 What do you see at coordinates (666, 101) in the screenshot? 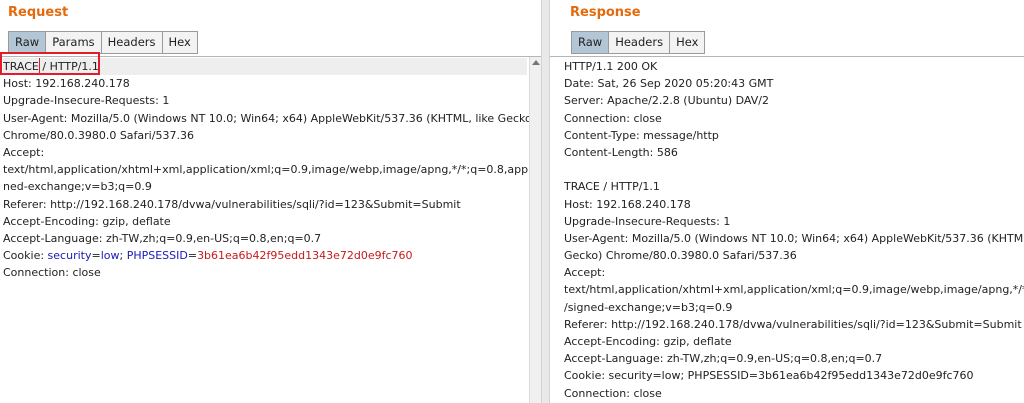
I see `response-line: Server: Apache/2.2.8 (Ubuntu) DAV/2` at bounding box center [666, 101].